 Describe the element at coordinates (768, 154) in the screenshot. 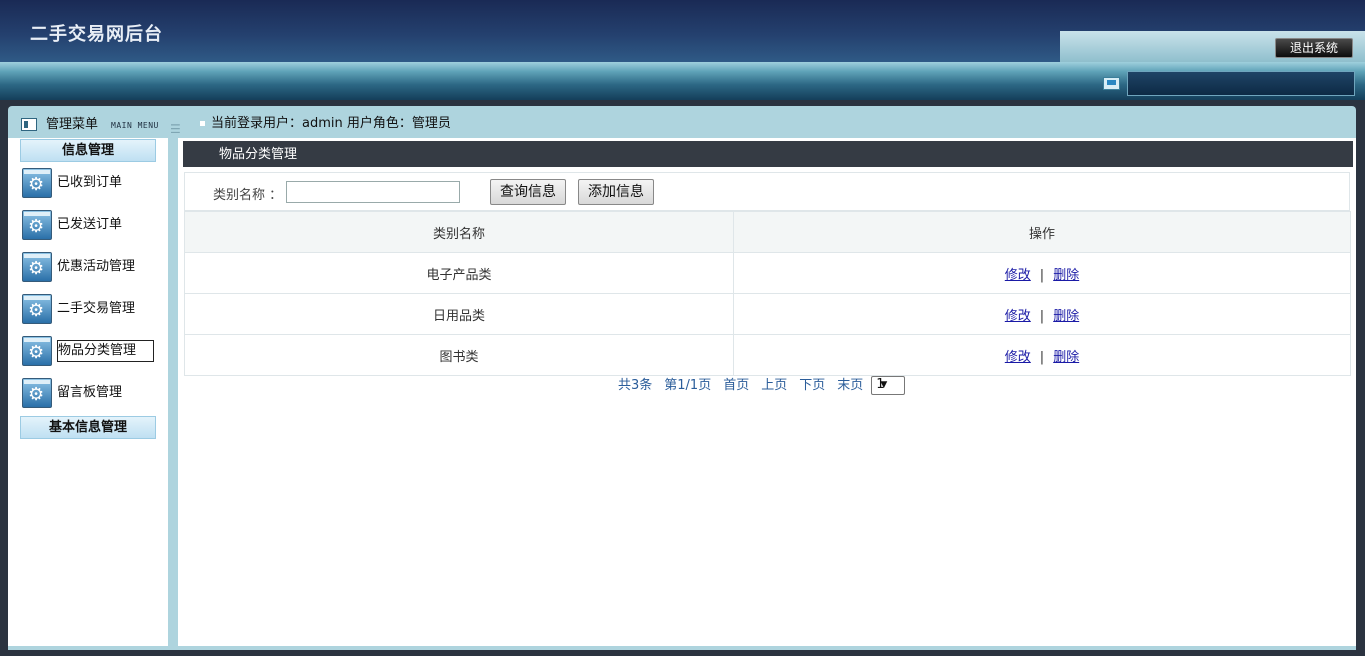

I see `panel-title-bar: 物品分类管理` at that location.